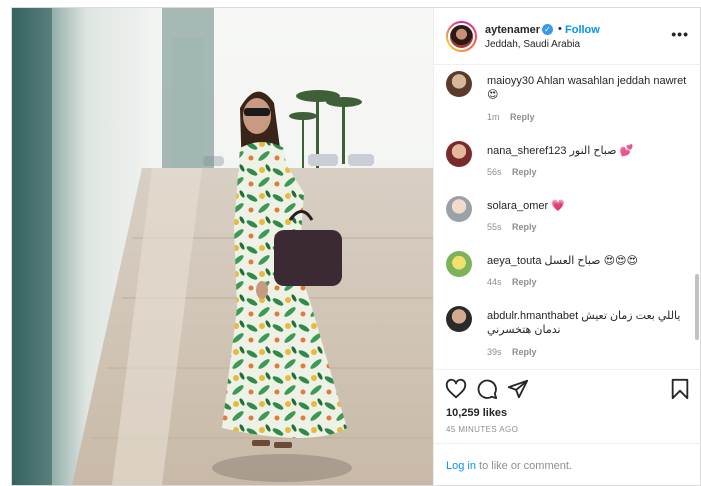 Image resolution: width=701 pixels, height=486 pixels. Describe the element at coordinates (518, 389) in the screenshot. I see `share-icon` at that location.